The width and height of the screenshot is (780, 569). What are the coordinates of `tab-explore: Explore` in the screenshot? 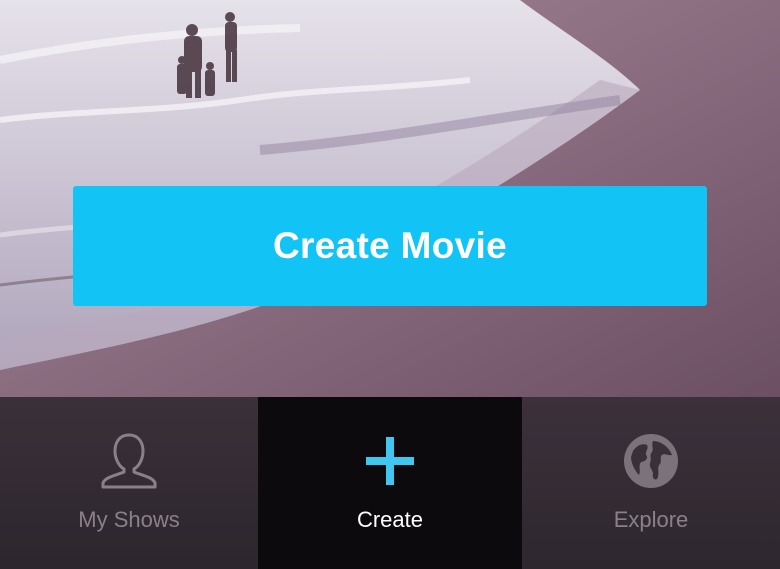 It's located at (651, 483).